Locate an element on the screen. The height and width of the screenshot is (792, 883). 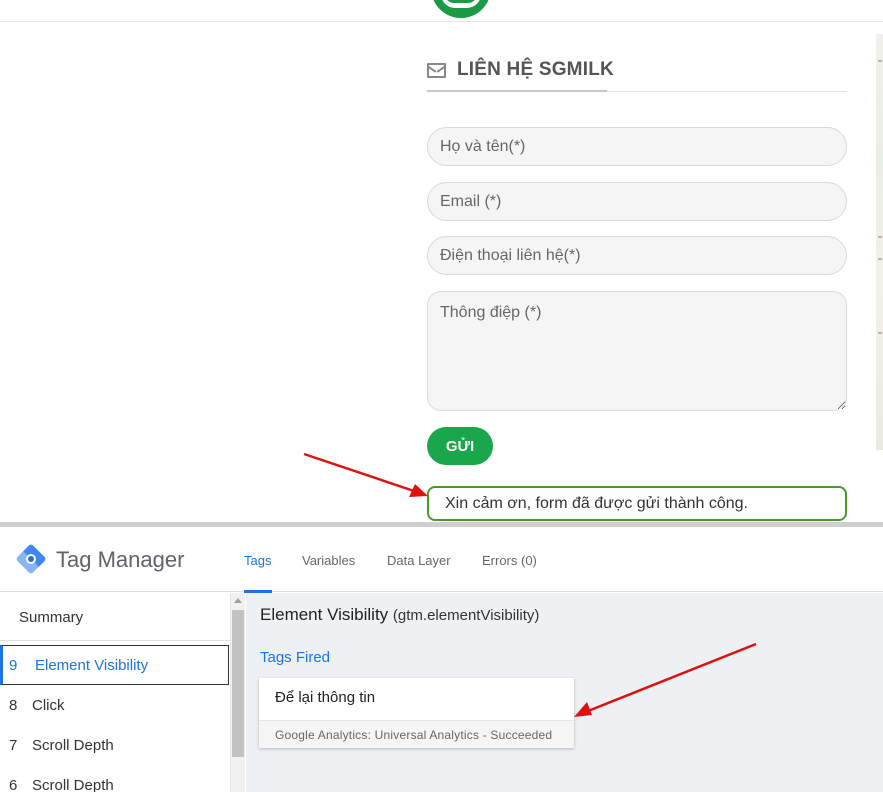
success-message: Xin cảm ơn, form đã được gửi thành công. is located at coordinates (637, 503).